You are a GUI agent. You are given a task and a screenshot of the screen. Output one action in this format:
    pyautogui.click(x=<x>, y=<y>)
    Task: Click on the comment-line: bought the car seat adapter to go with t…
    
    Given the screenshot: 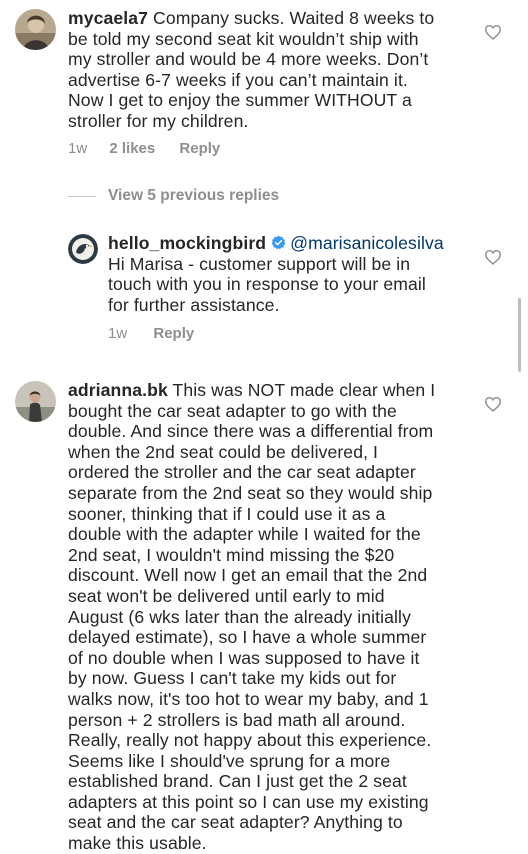 What is the action you would take?
    pyautogui.click(x=232, y=410)
    